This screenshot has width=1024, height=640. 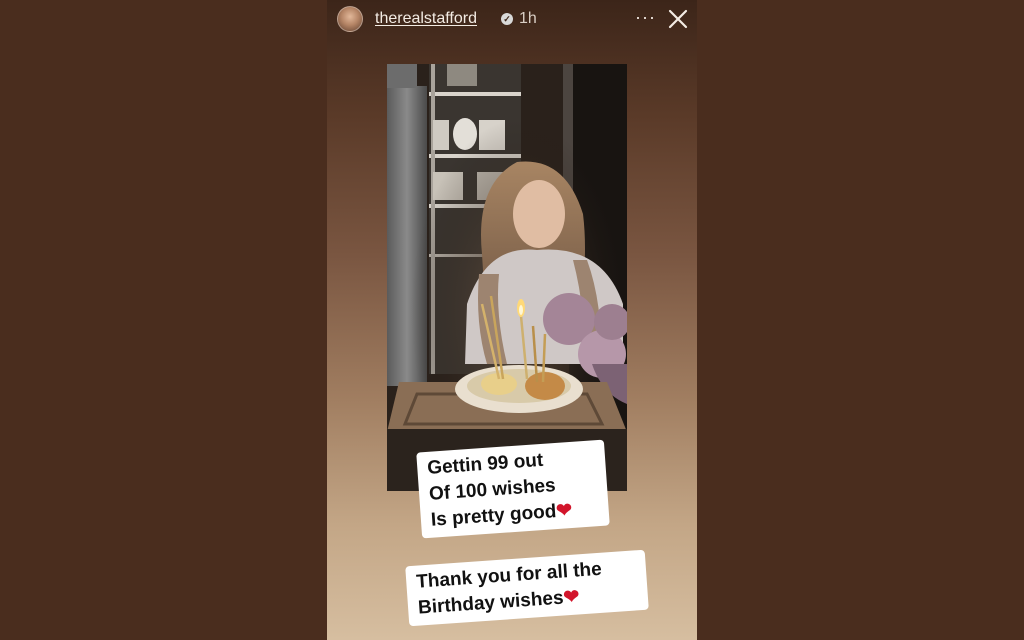 I want to click on caption-sticker-thanks: Thank you for all the Birthday wishes❤, so click(x=527, y=588).